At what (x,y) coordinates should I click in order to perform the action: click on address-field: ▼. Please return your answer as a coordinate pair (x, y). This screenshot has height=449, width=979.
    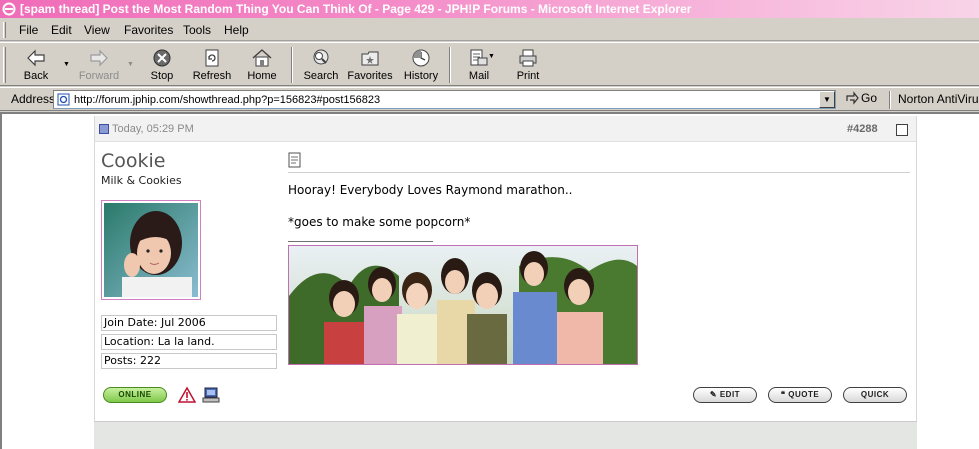
    Looking at the image, I should click on (444, 99).